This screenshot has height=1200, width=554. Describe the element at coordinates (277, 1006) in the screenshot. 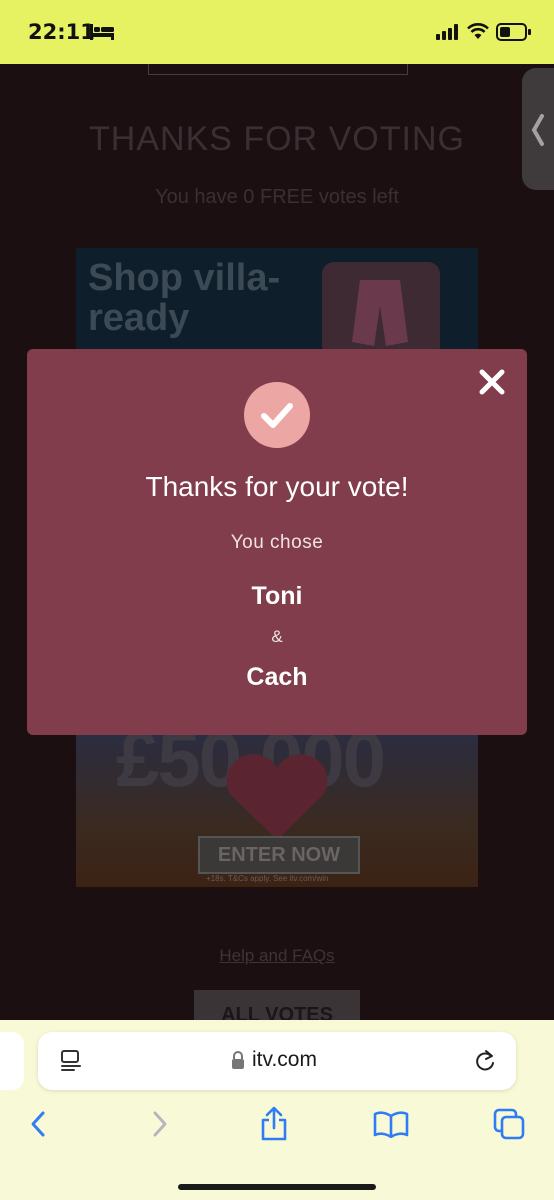

I see `all-votes-button: ALL VOTES` at that location.